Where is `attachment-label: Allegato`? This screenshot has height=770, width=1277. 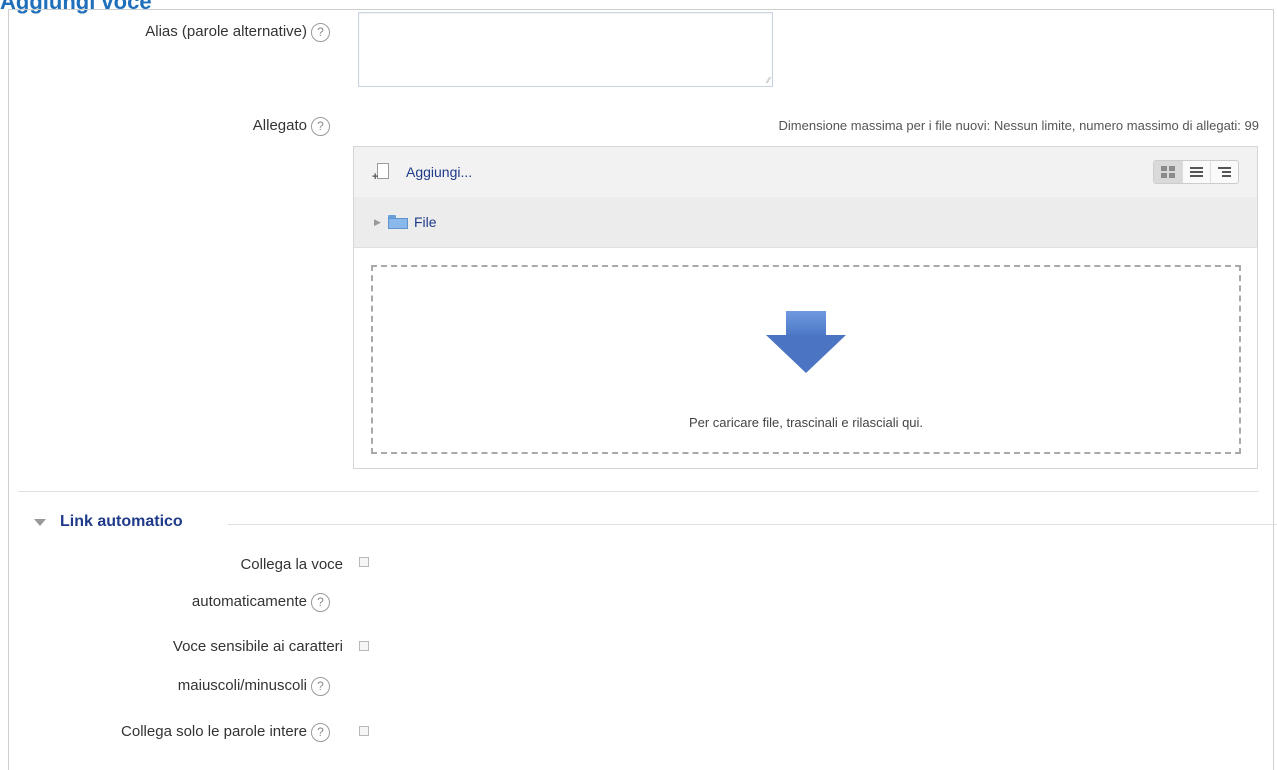
attachment-label: Allegato is located at coordinates (279, 125).